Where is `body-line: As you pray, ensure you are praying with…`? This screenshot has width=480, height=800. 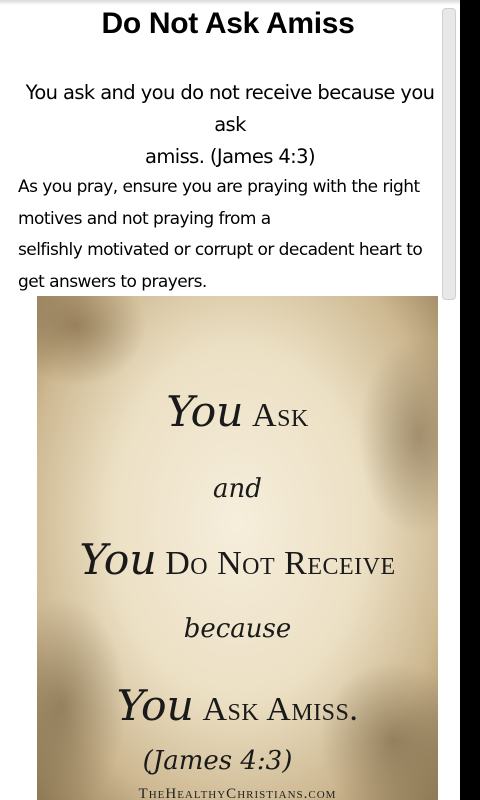
body-line: As you pray, ensure you are praying with… is located at coordinates (219, 187).